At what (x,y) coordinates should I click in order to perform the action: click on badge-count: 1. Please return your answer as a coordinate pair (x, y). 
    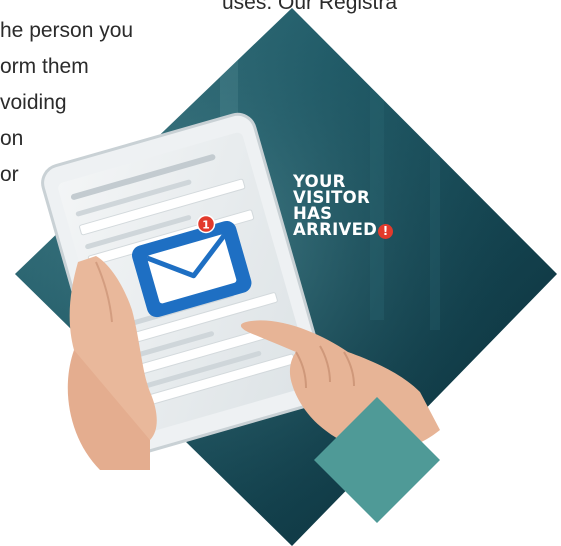
    Looking at the image, I should click on (206, 225).